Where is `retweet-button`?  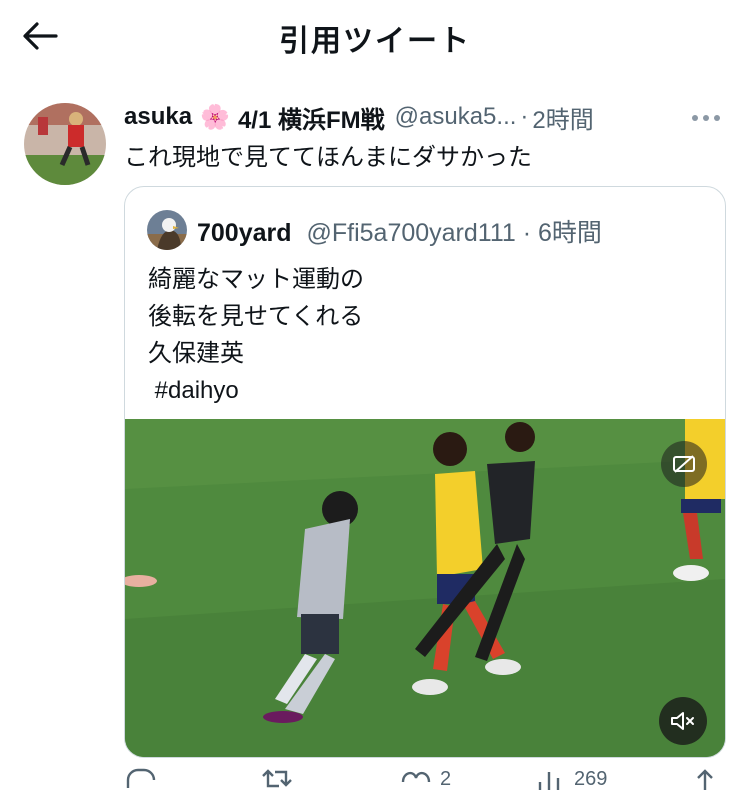 retweet-button is located at coordinates (277, 779).